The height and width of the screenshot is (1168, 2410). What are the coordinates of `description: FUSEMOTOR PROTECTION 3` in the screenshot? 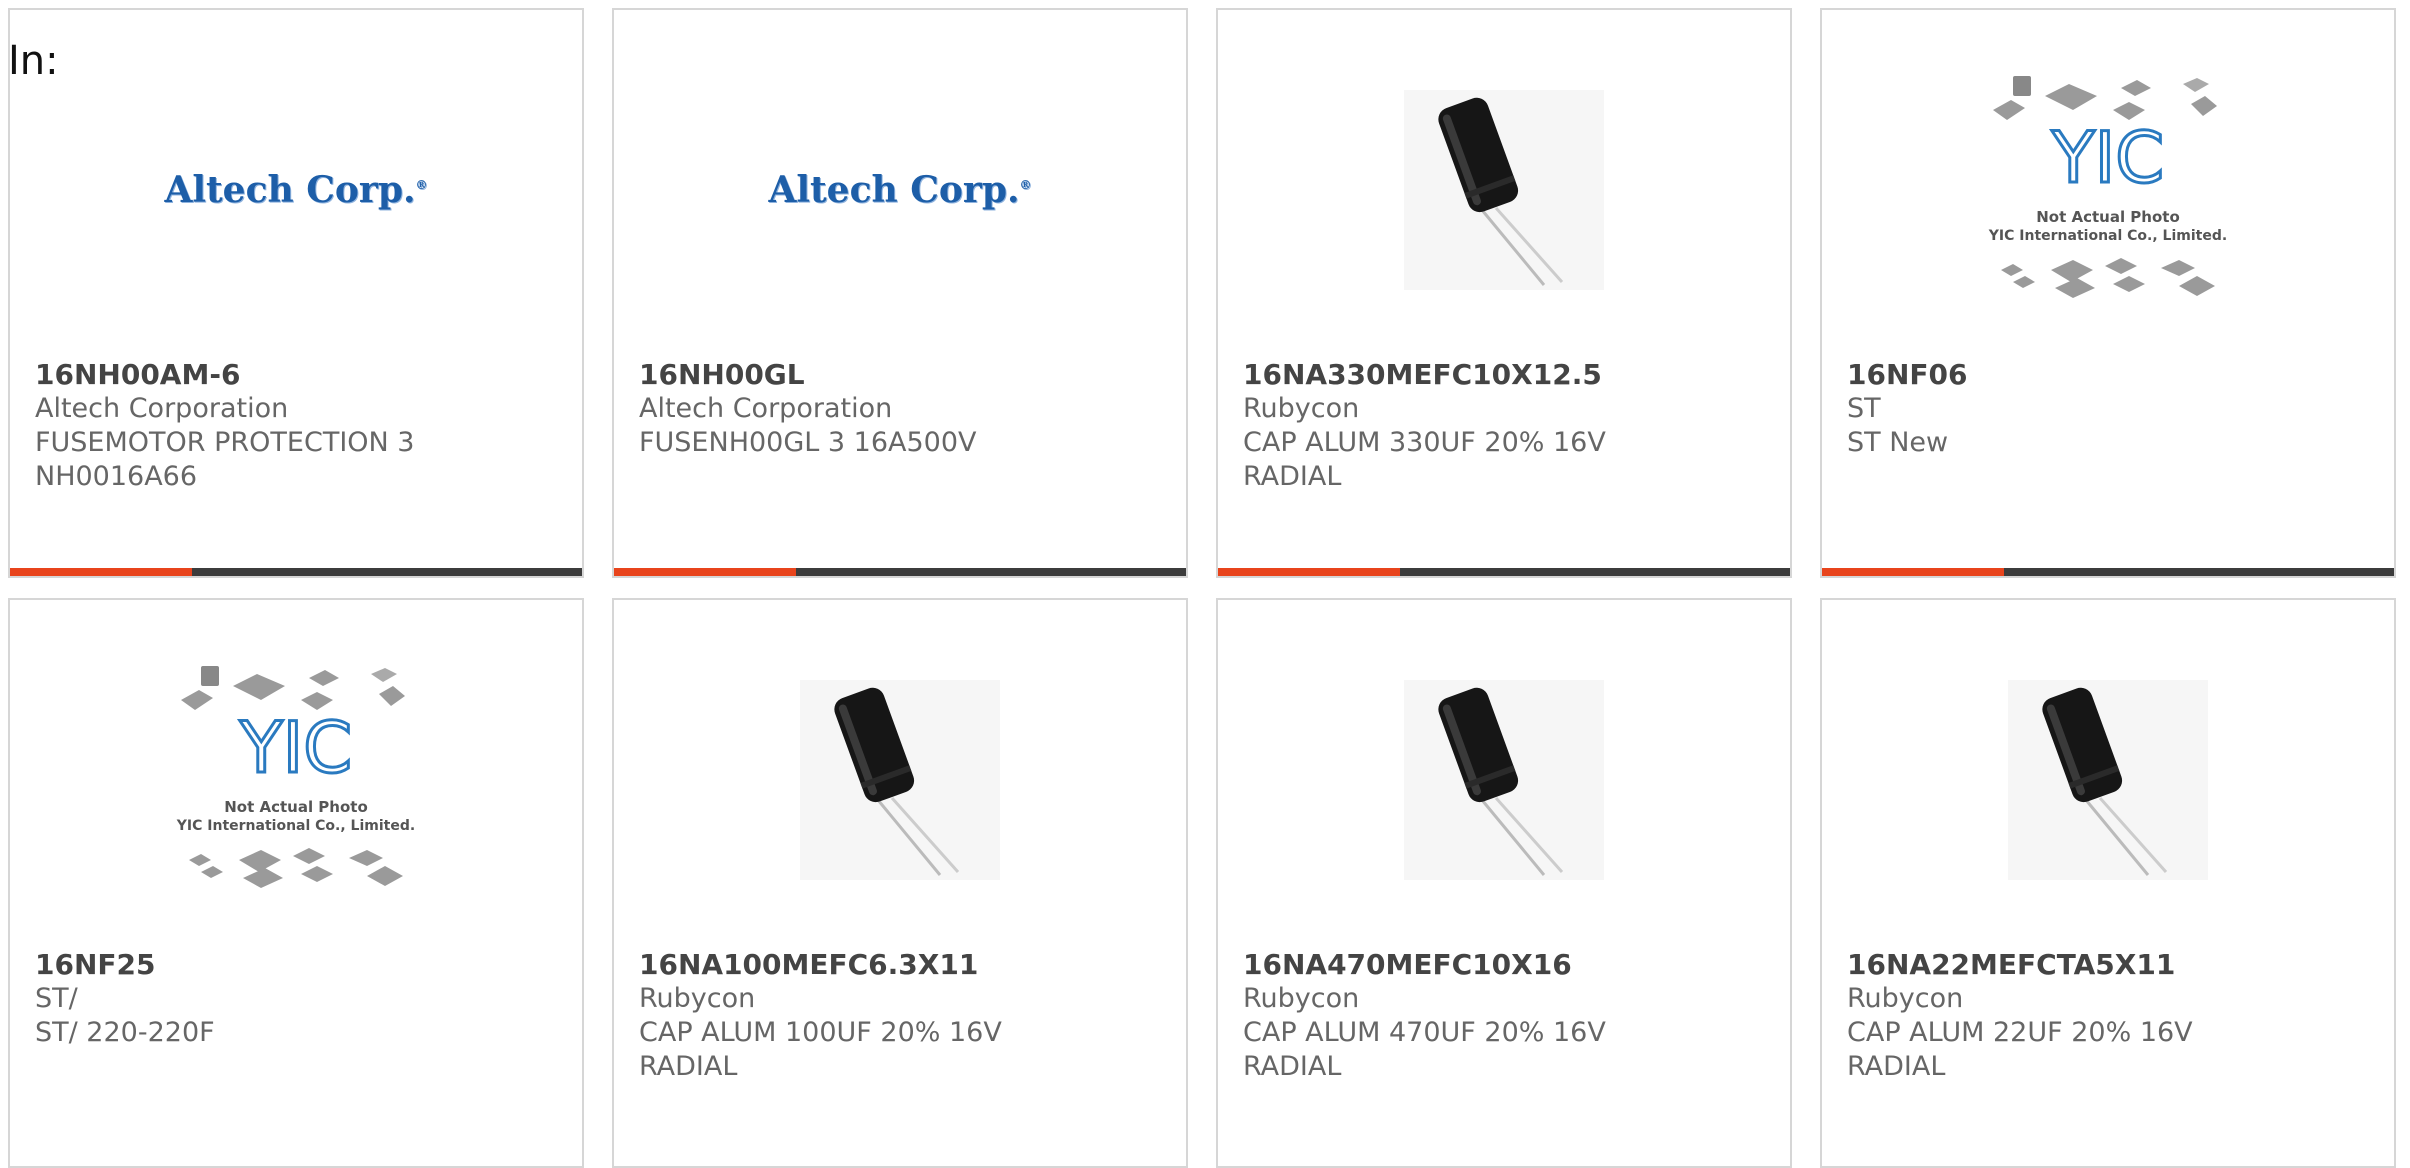 It's located at (225, 442).